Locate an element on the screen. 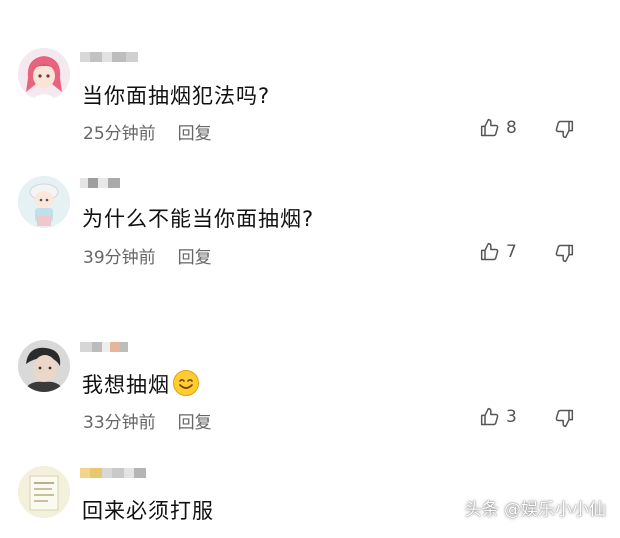 This screenshot has width=620, height=538. comment-meta: 39分钟前 回复 is located at coordinates (147, 255).